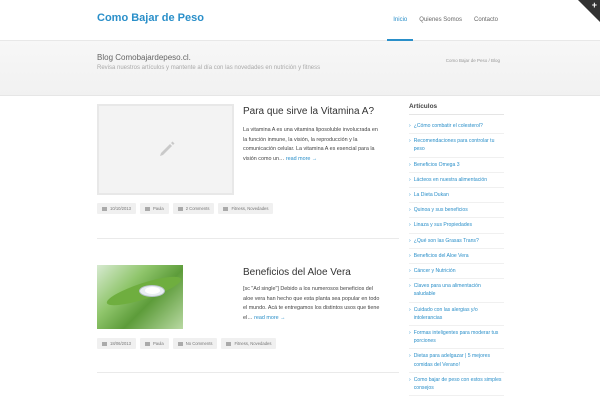  I want to click on nav-item-quienes-somos: Quienes Somos, so click(440, 20).